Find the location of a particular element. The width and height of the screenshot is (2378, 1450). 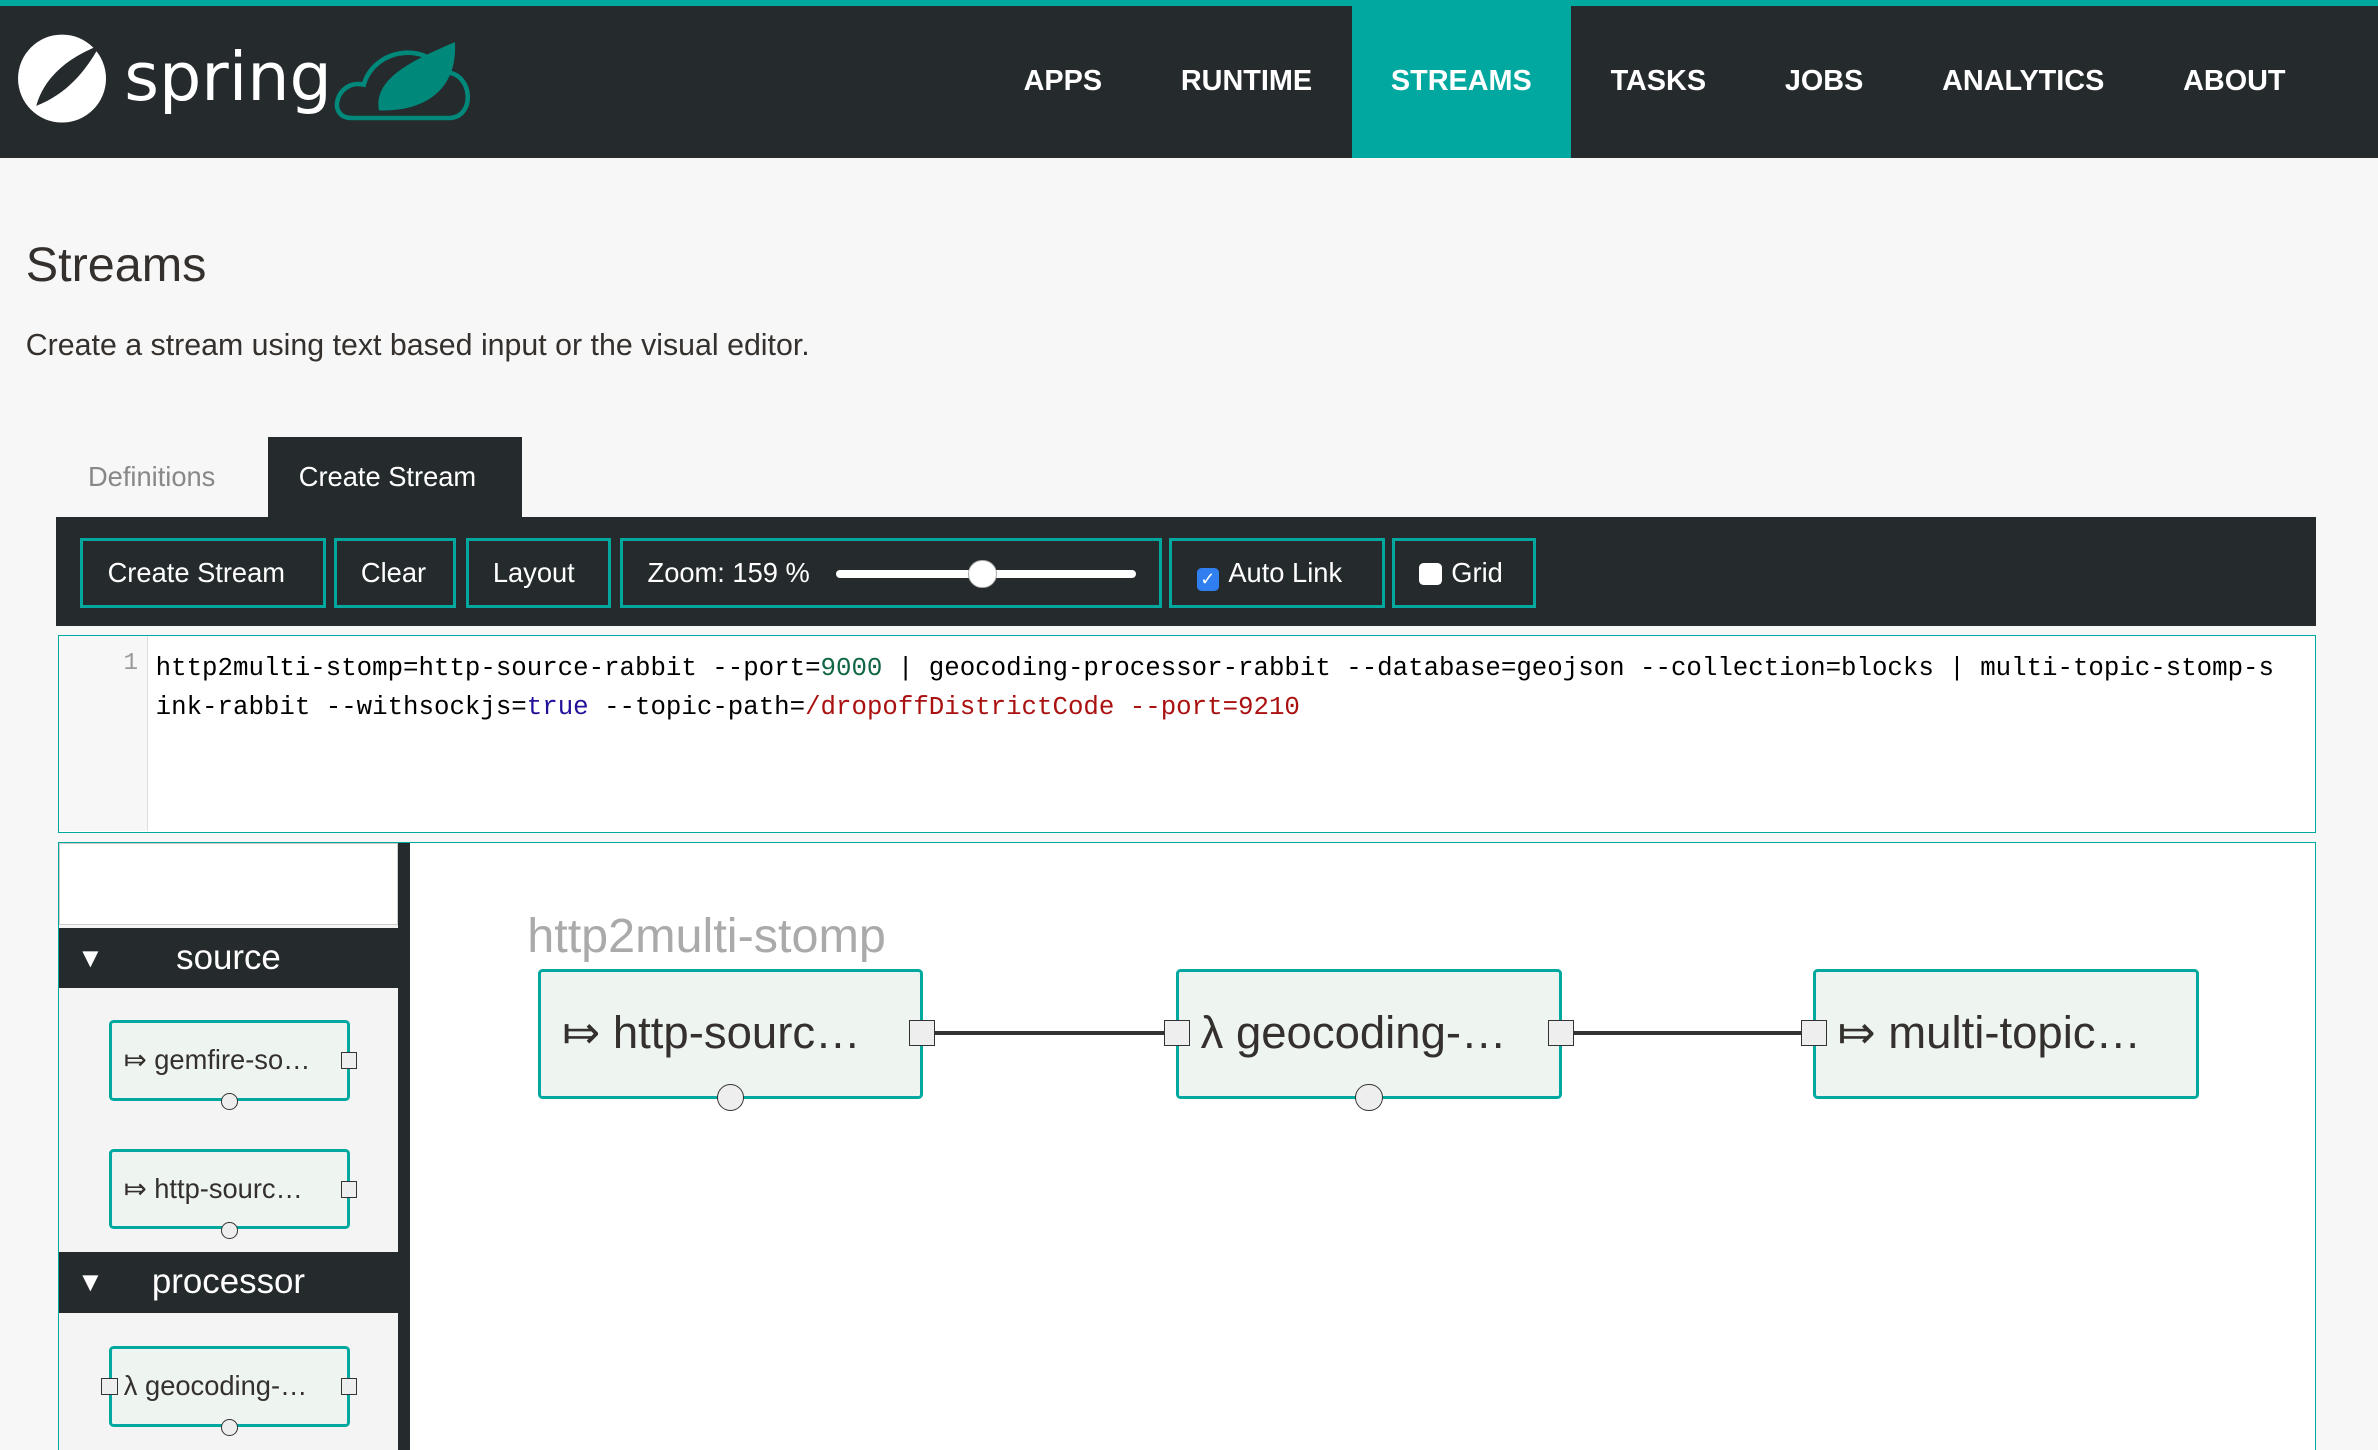

code-token: 9000 is located at coordinates (851, 668).